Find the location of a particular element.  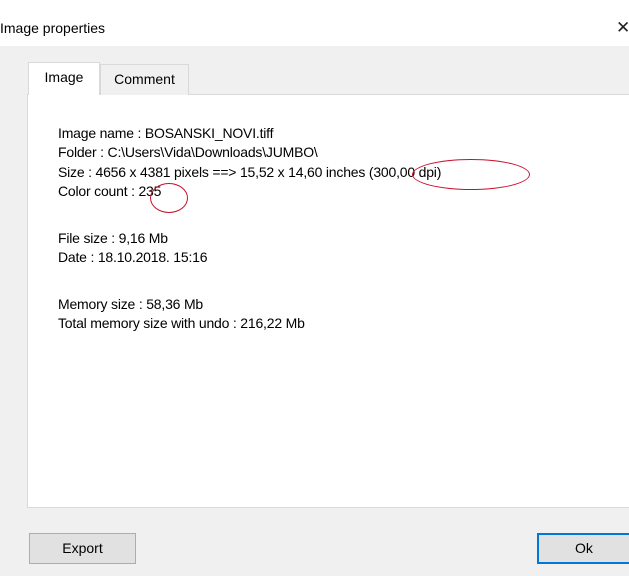

total-memory-text: Total memory size with undo : 216,22 Mb is located at coordinates (181, 323).